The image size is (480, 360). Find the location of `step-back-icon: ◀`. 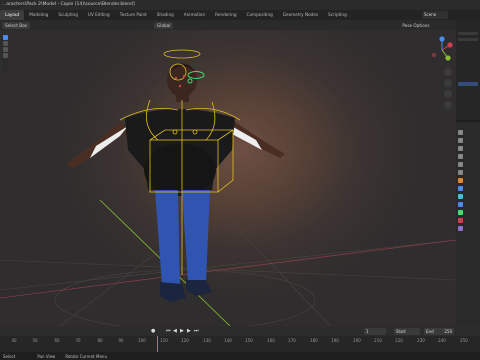

step-back-icon: ◀ is located at coordinates (175, 331).